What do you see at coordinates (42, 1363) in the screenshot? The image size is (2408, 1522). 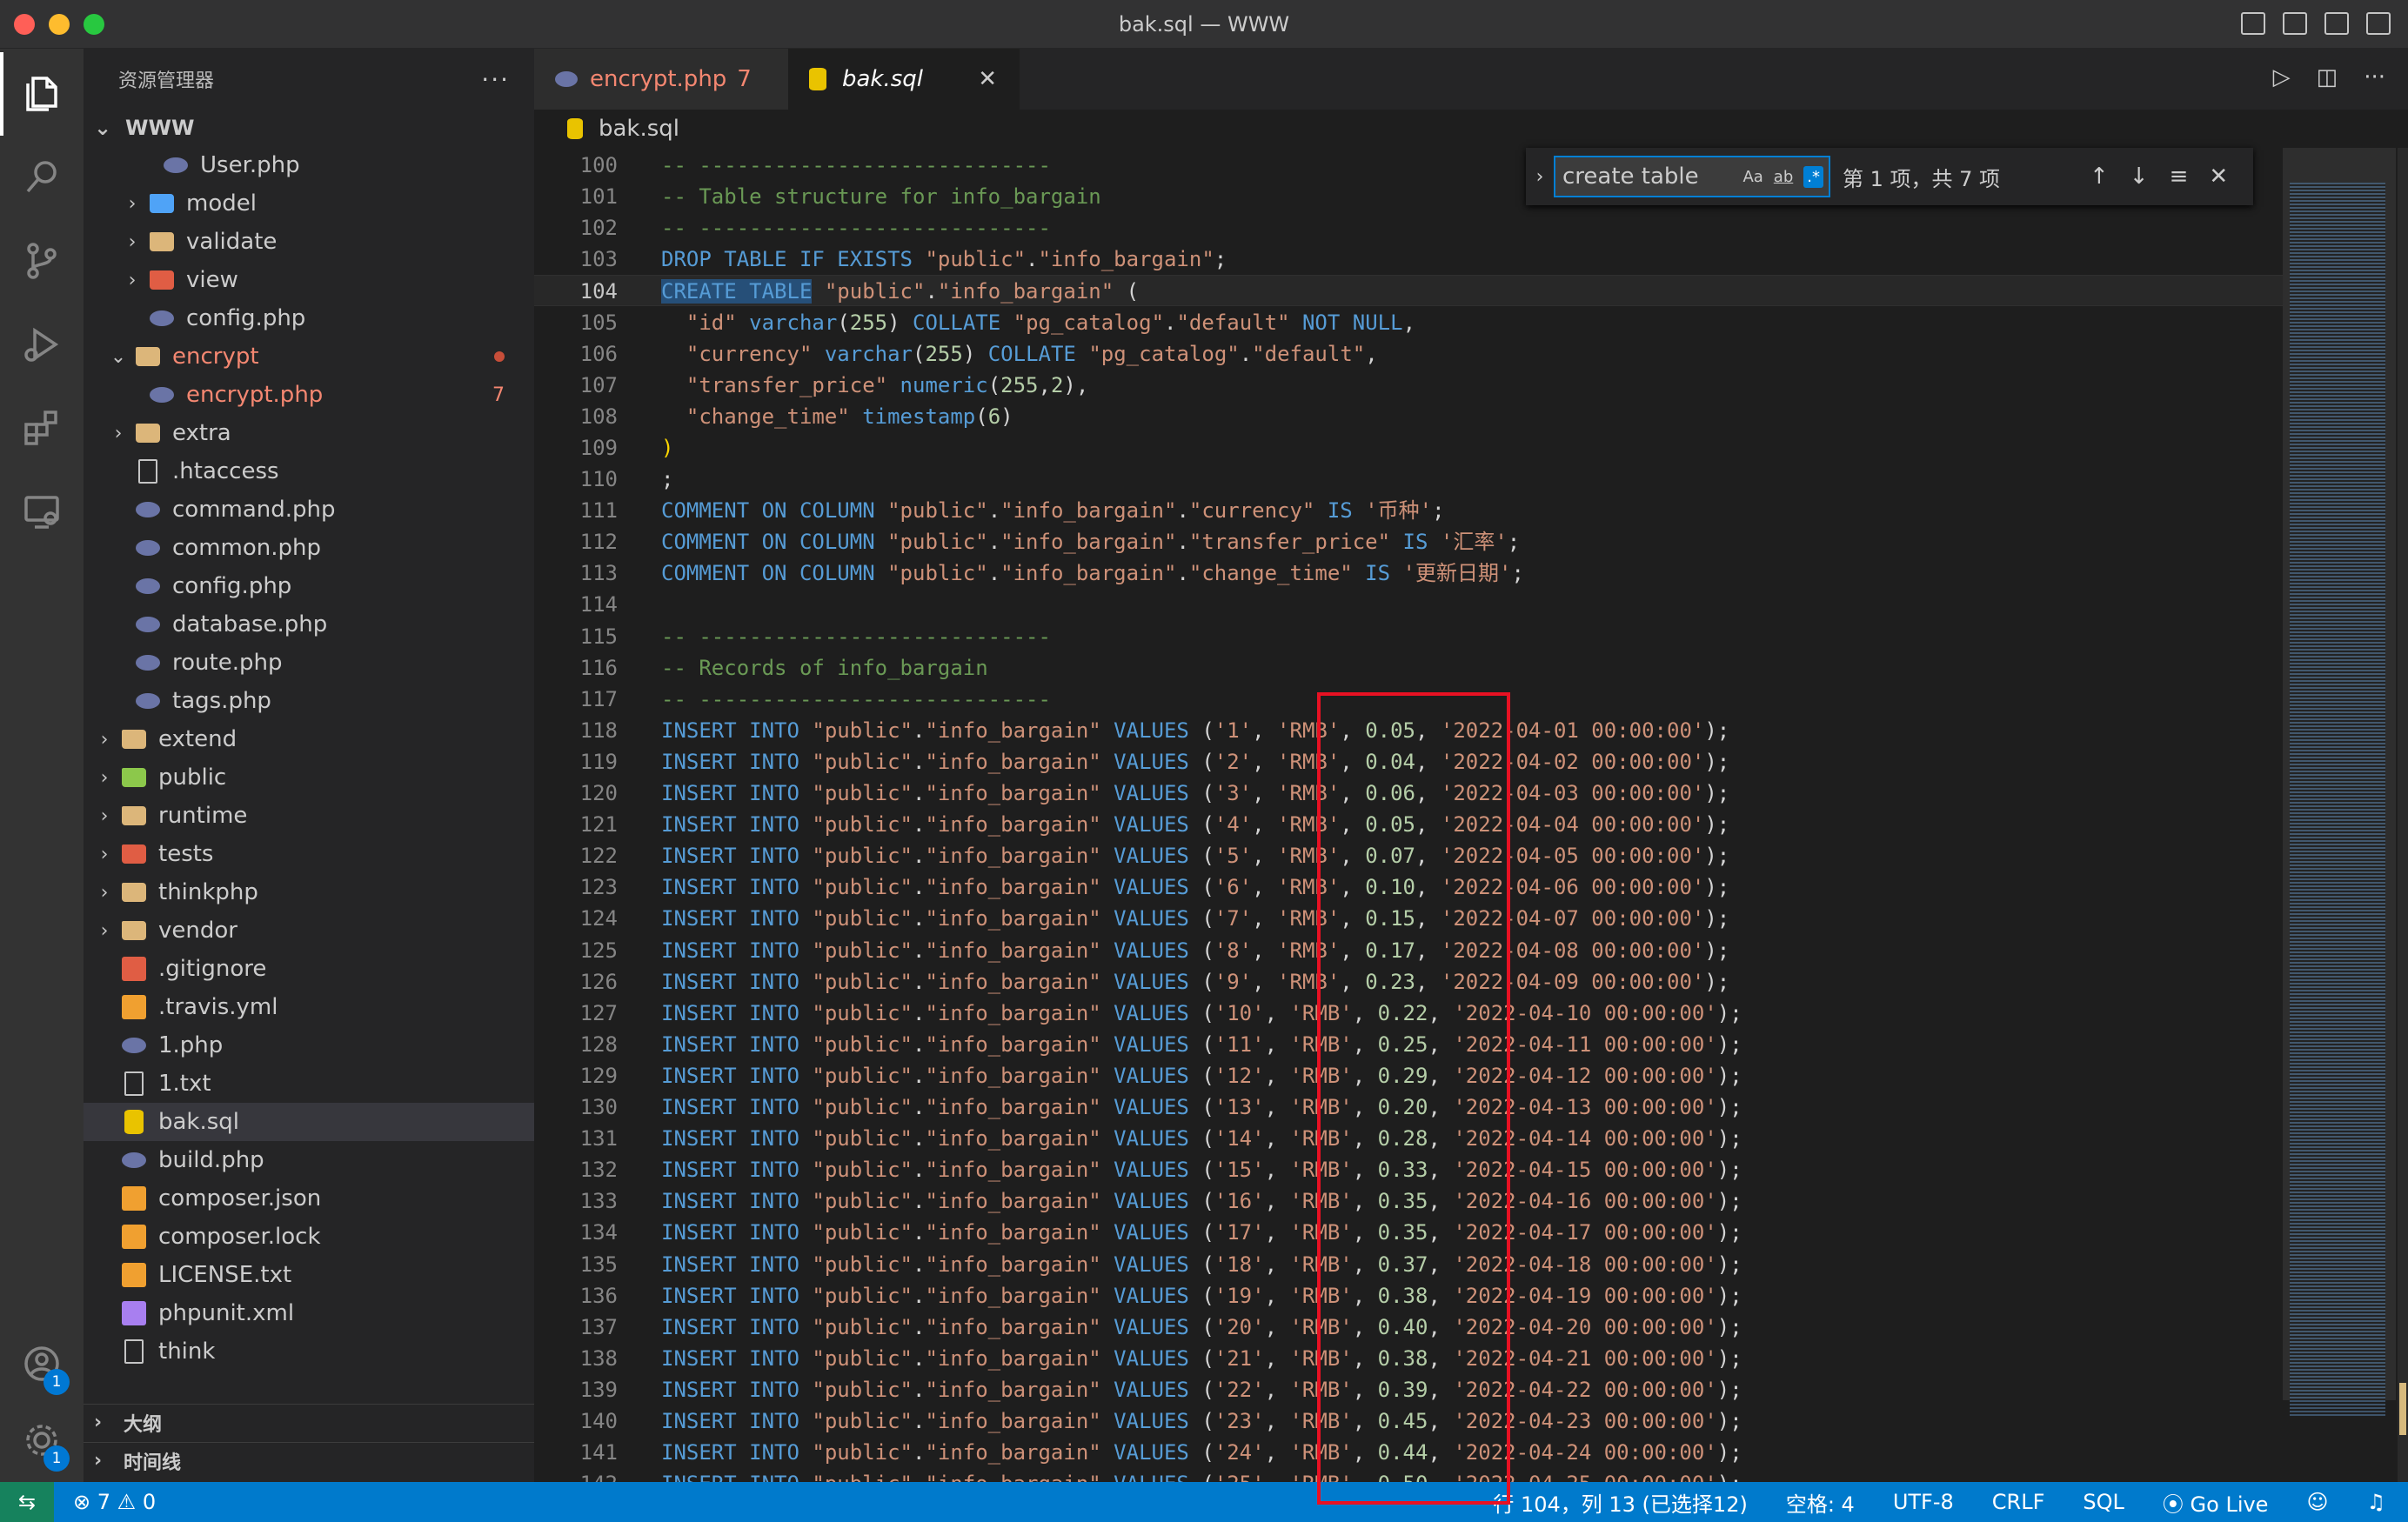 I see `accounts-icon: 1` at bounding box center [42, 1363].